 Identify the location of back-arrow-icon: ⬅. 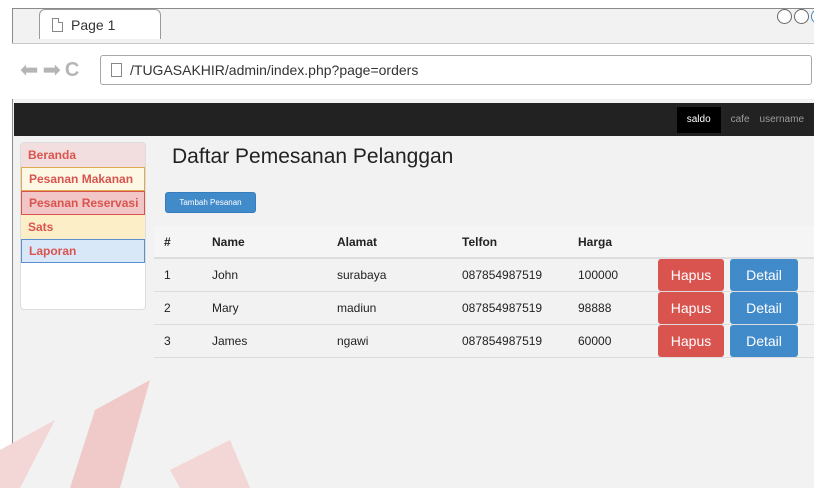
(29, 70).